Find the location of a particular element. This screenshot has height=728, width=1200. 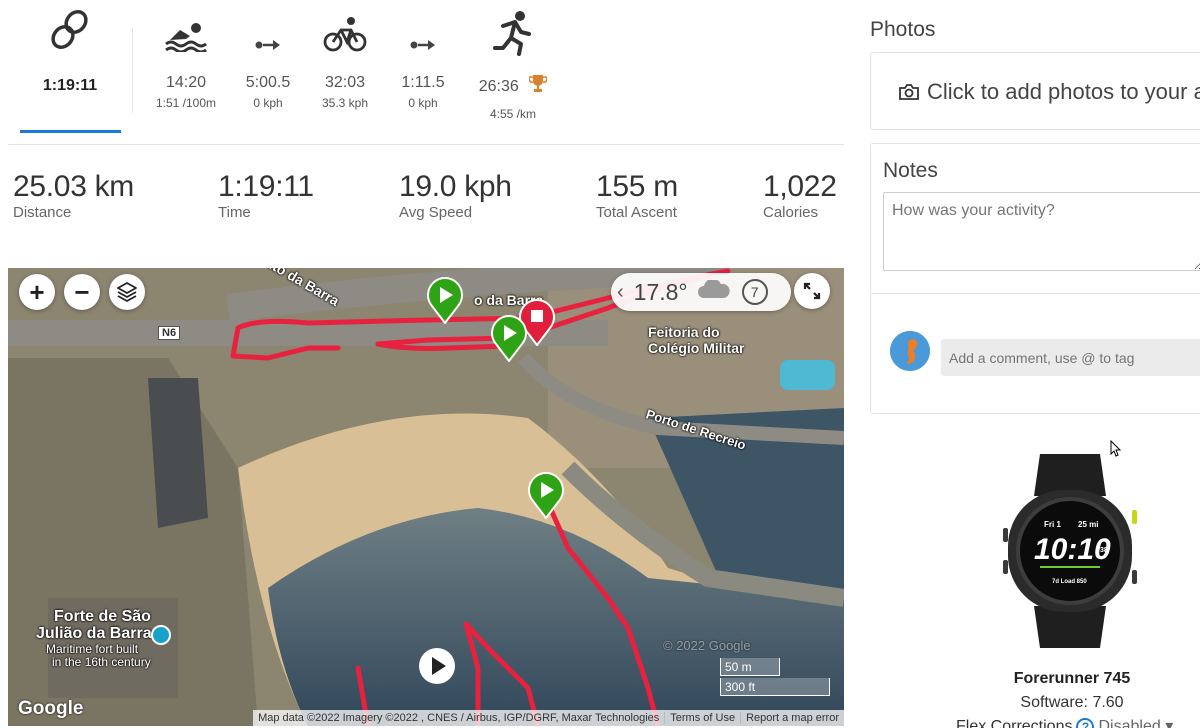

device-name: Forerunner 745 is located at coordinates (1072, 678).